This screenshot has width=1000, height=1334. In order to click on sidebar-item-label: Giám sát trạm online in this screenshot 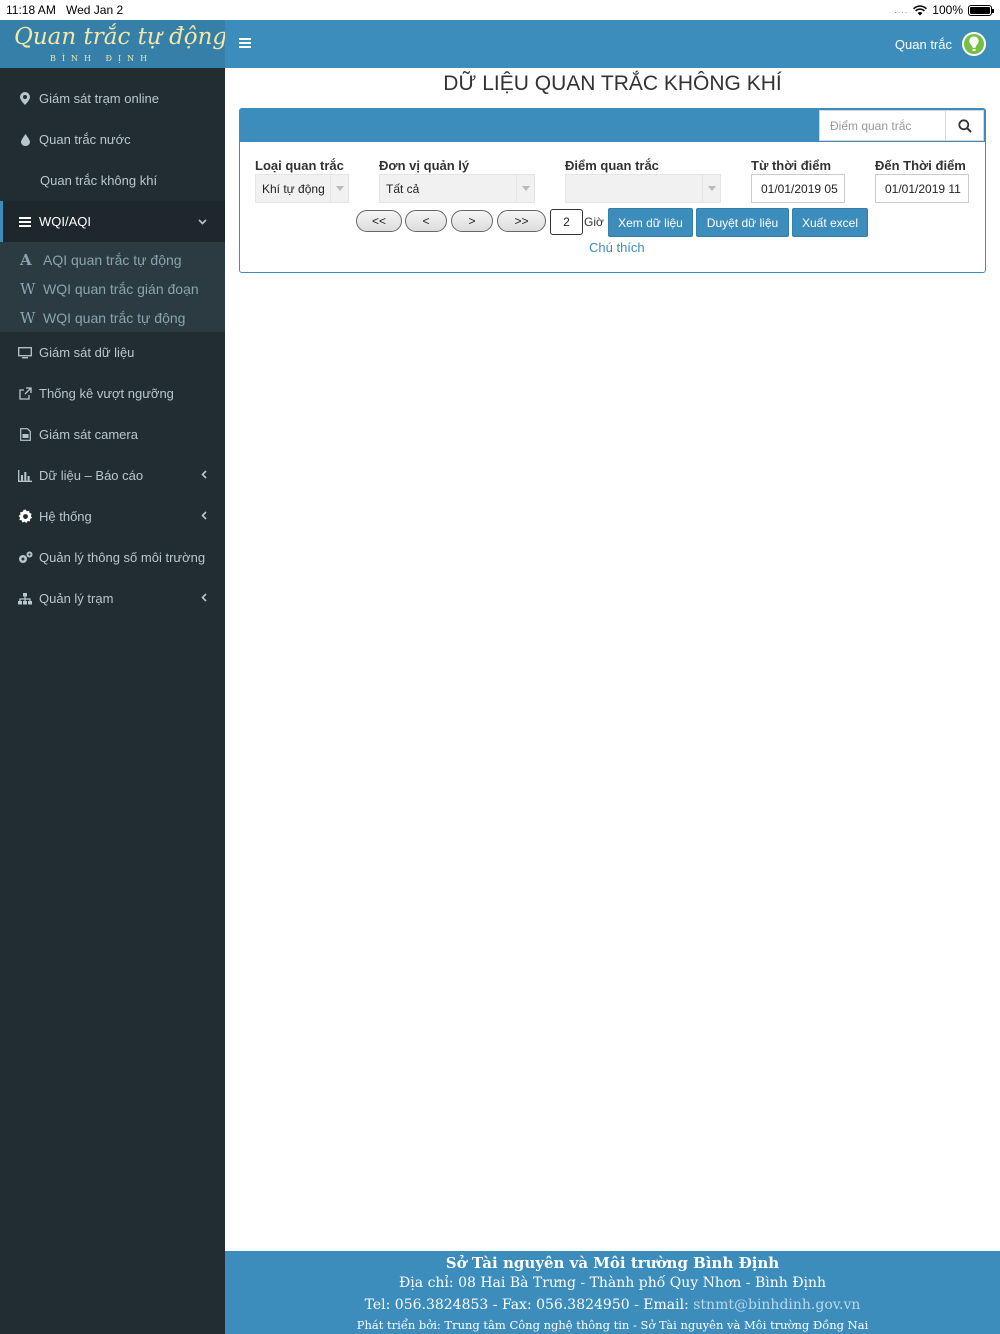, I will do `click(99, 98)`.